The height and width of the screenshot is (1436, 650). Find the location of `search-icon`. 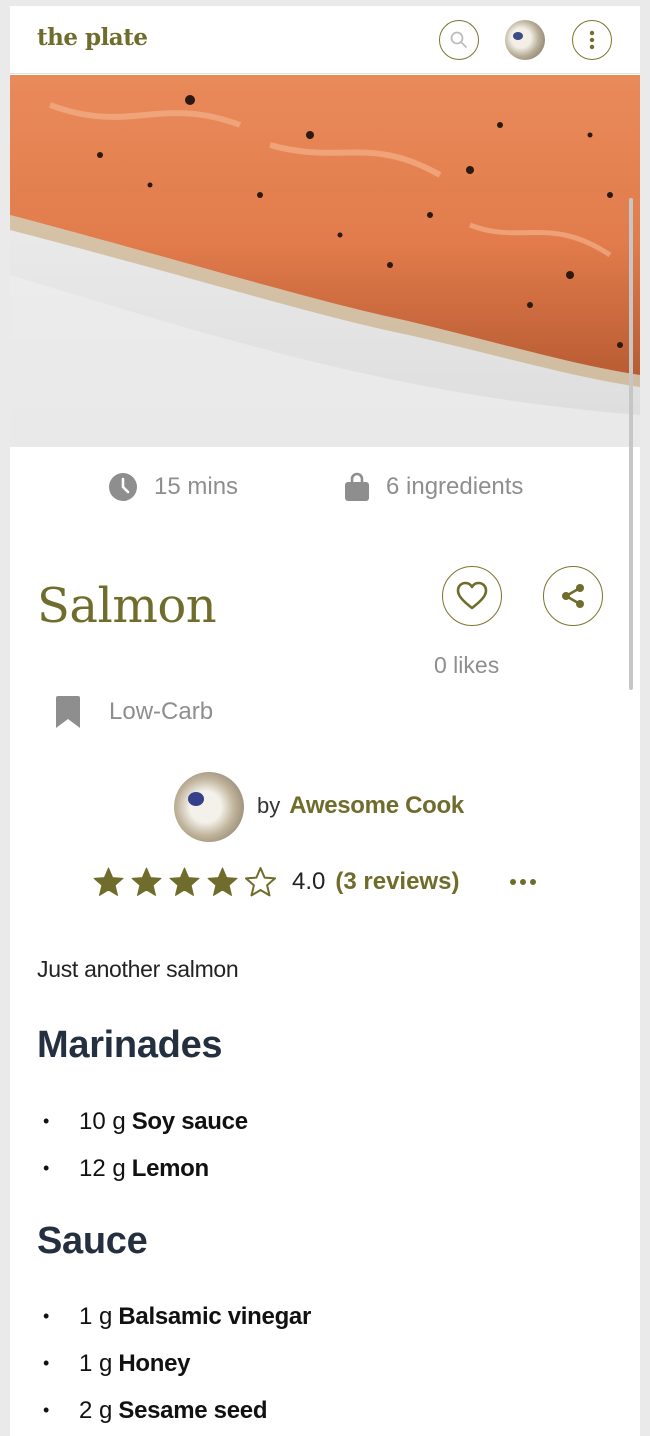

search-icon is located at coordinates (458, 39).